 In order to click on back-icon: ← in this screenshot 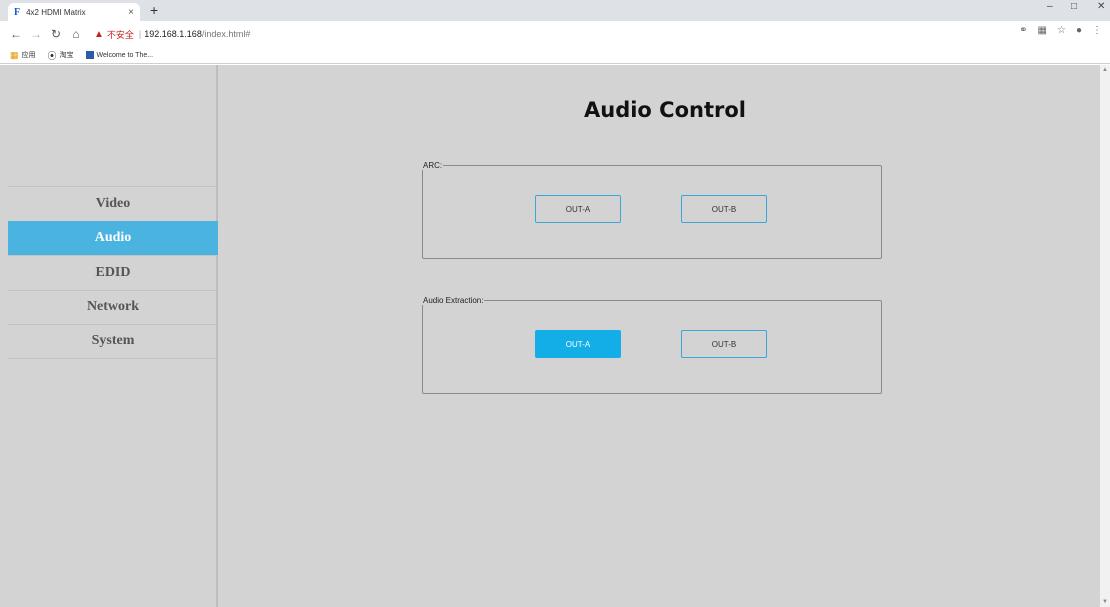, I will do `click(16, 34)`.